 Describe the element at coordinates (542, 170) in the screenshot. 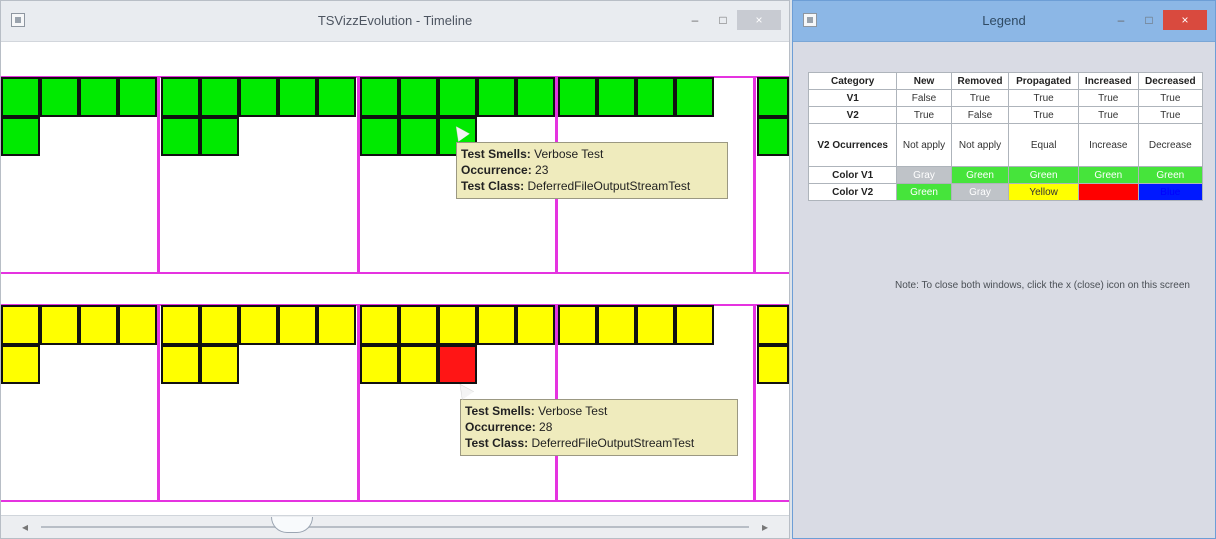

I see `tooltip-occurrence-value: 23` at that location.